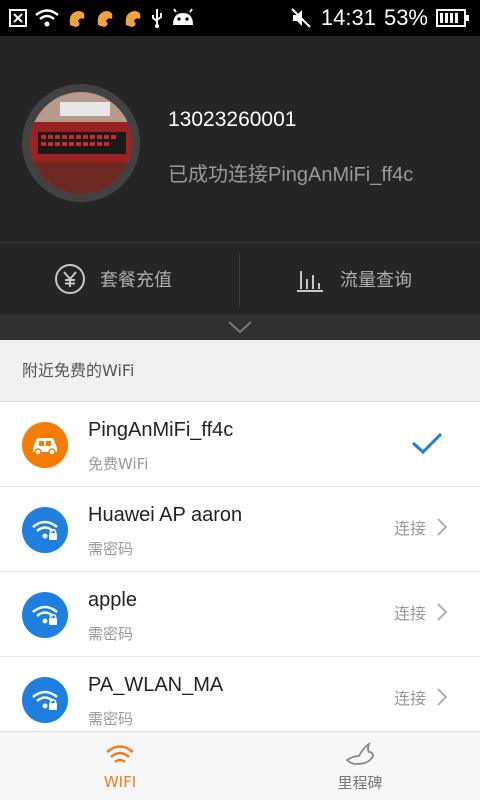 This screenshot has height=800, width=480. What do you see at coordinates (120, 753) in the screenshot?
I see `wifi-tab-icon` at bounding box center [120, 753].